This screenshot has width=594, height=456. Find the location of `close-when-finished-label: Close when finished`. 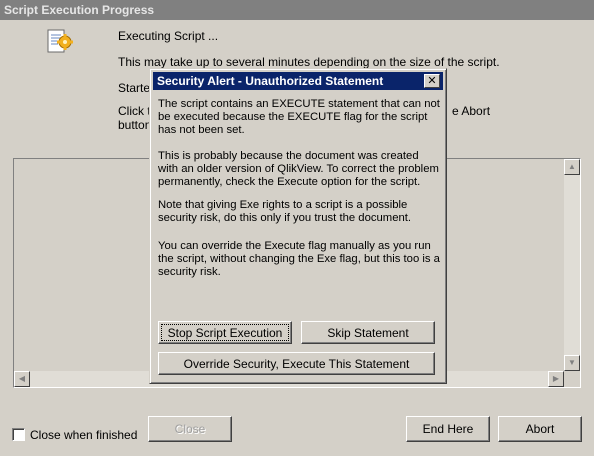

close-when-finished-label: Close when finished is located at coordinates (84, 435).